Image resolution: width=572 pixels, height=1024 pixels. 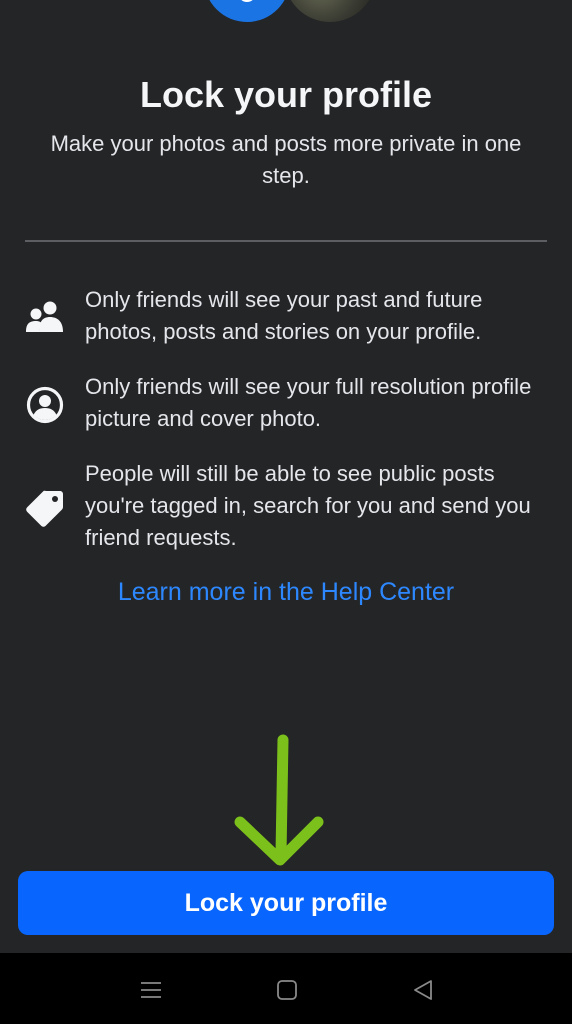 I want to click on hero-icons, so click(x=286, y=11).